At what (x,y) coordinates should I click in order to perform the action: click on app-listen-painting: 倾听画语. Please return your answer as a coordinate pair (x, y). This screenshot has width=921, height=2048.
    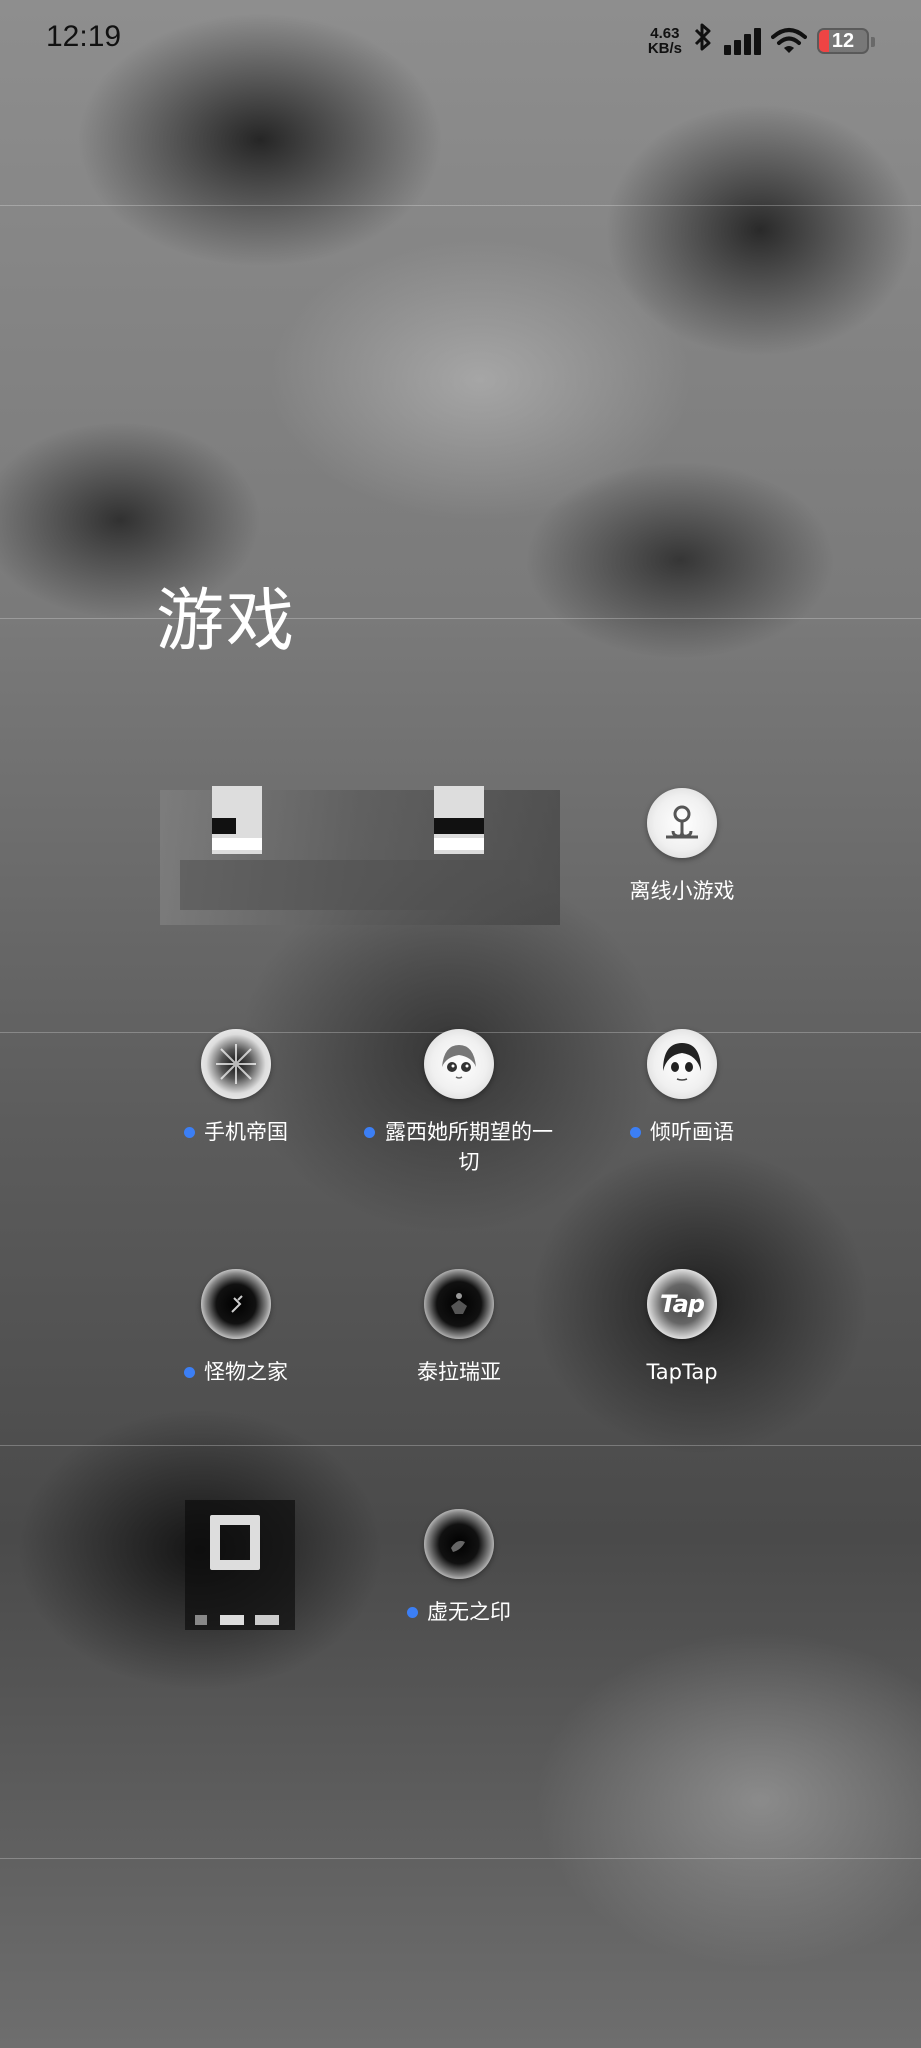
    Looking at the image, I should click on (682, 1088).